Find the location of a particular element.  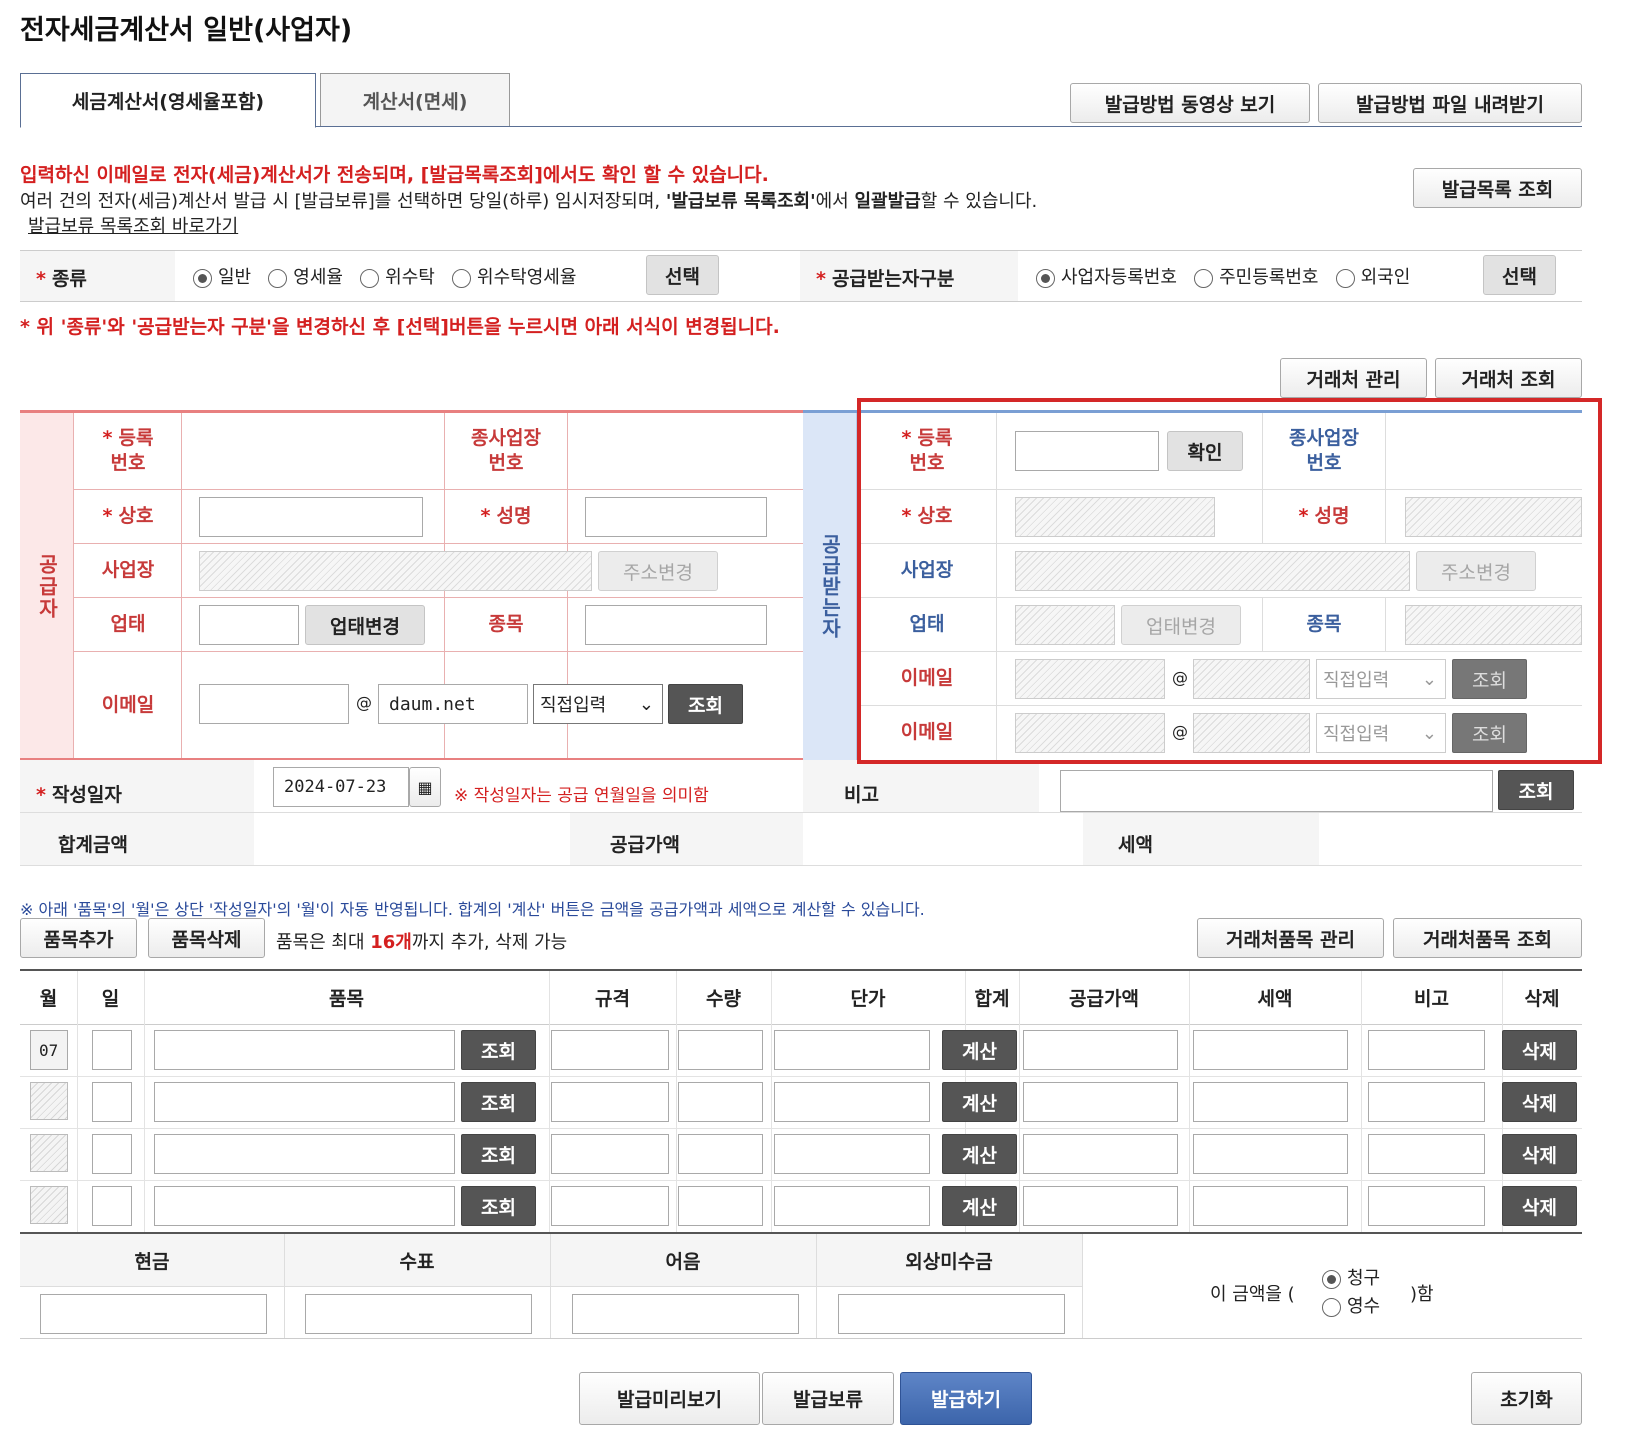

download-guide-button: 발급방법 파일 내려받기 is located at coordinates (1450, 103).